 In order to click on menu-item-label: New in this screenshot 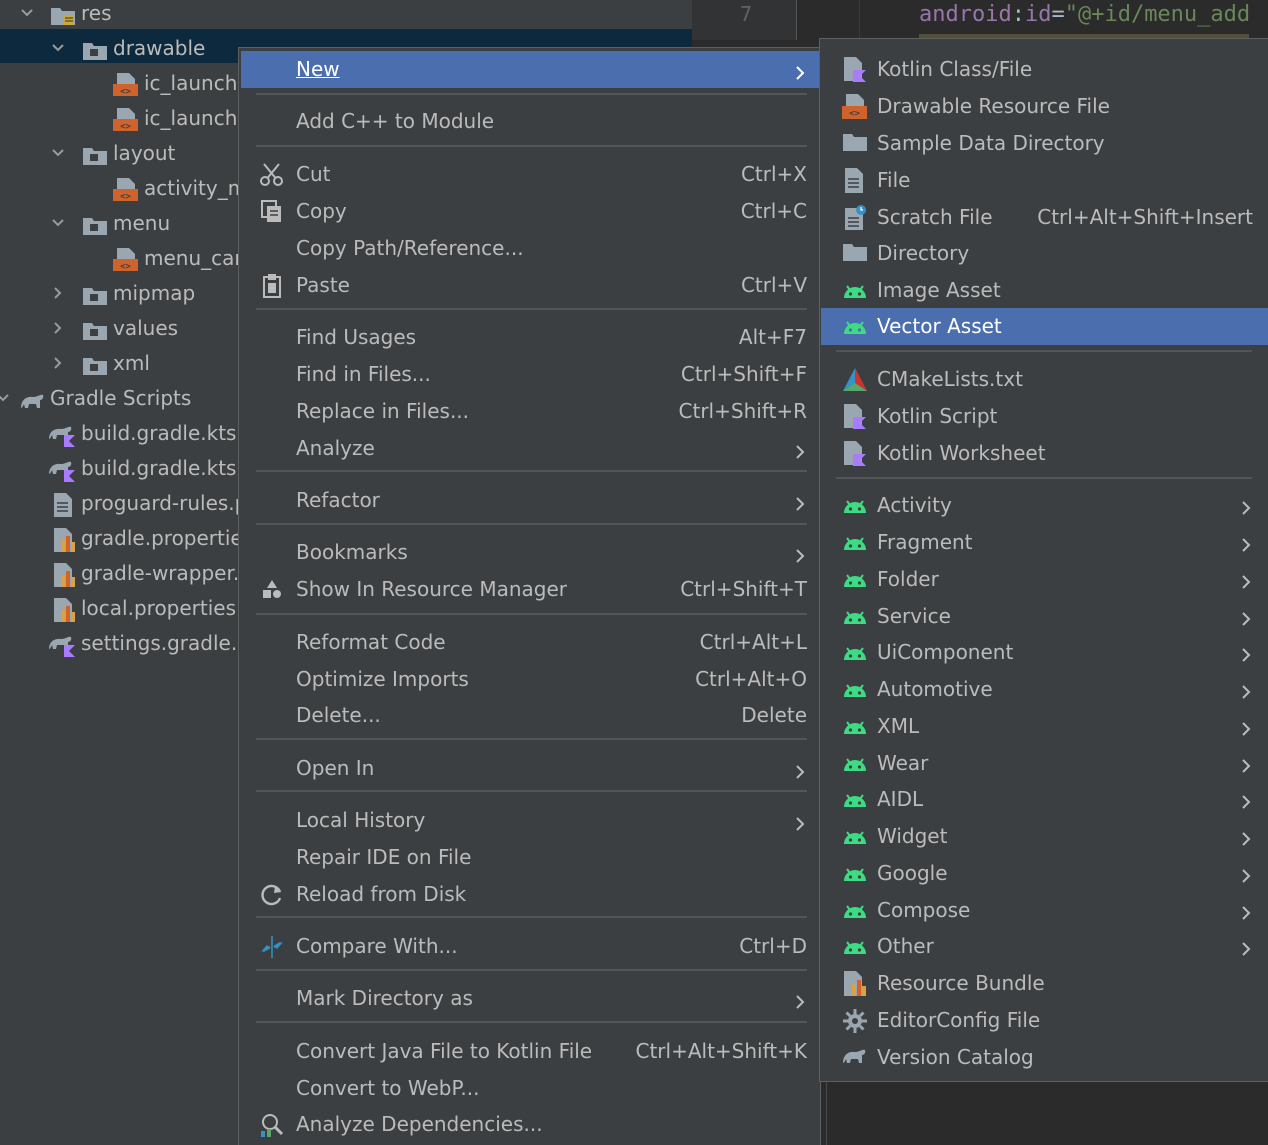, I will do `click(318, 69)`.